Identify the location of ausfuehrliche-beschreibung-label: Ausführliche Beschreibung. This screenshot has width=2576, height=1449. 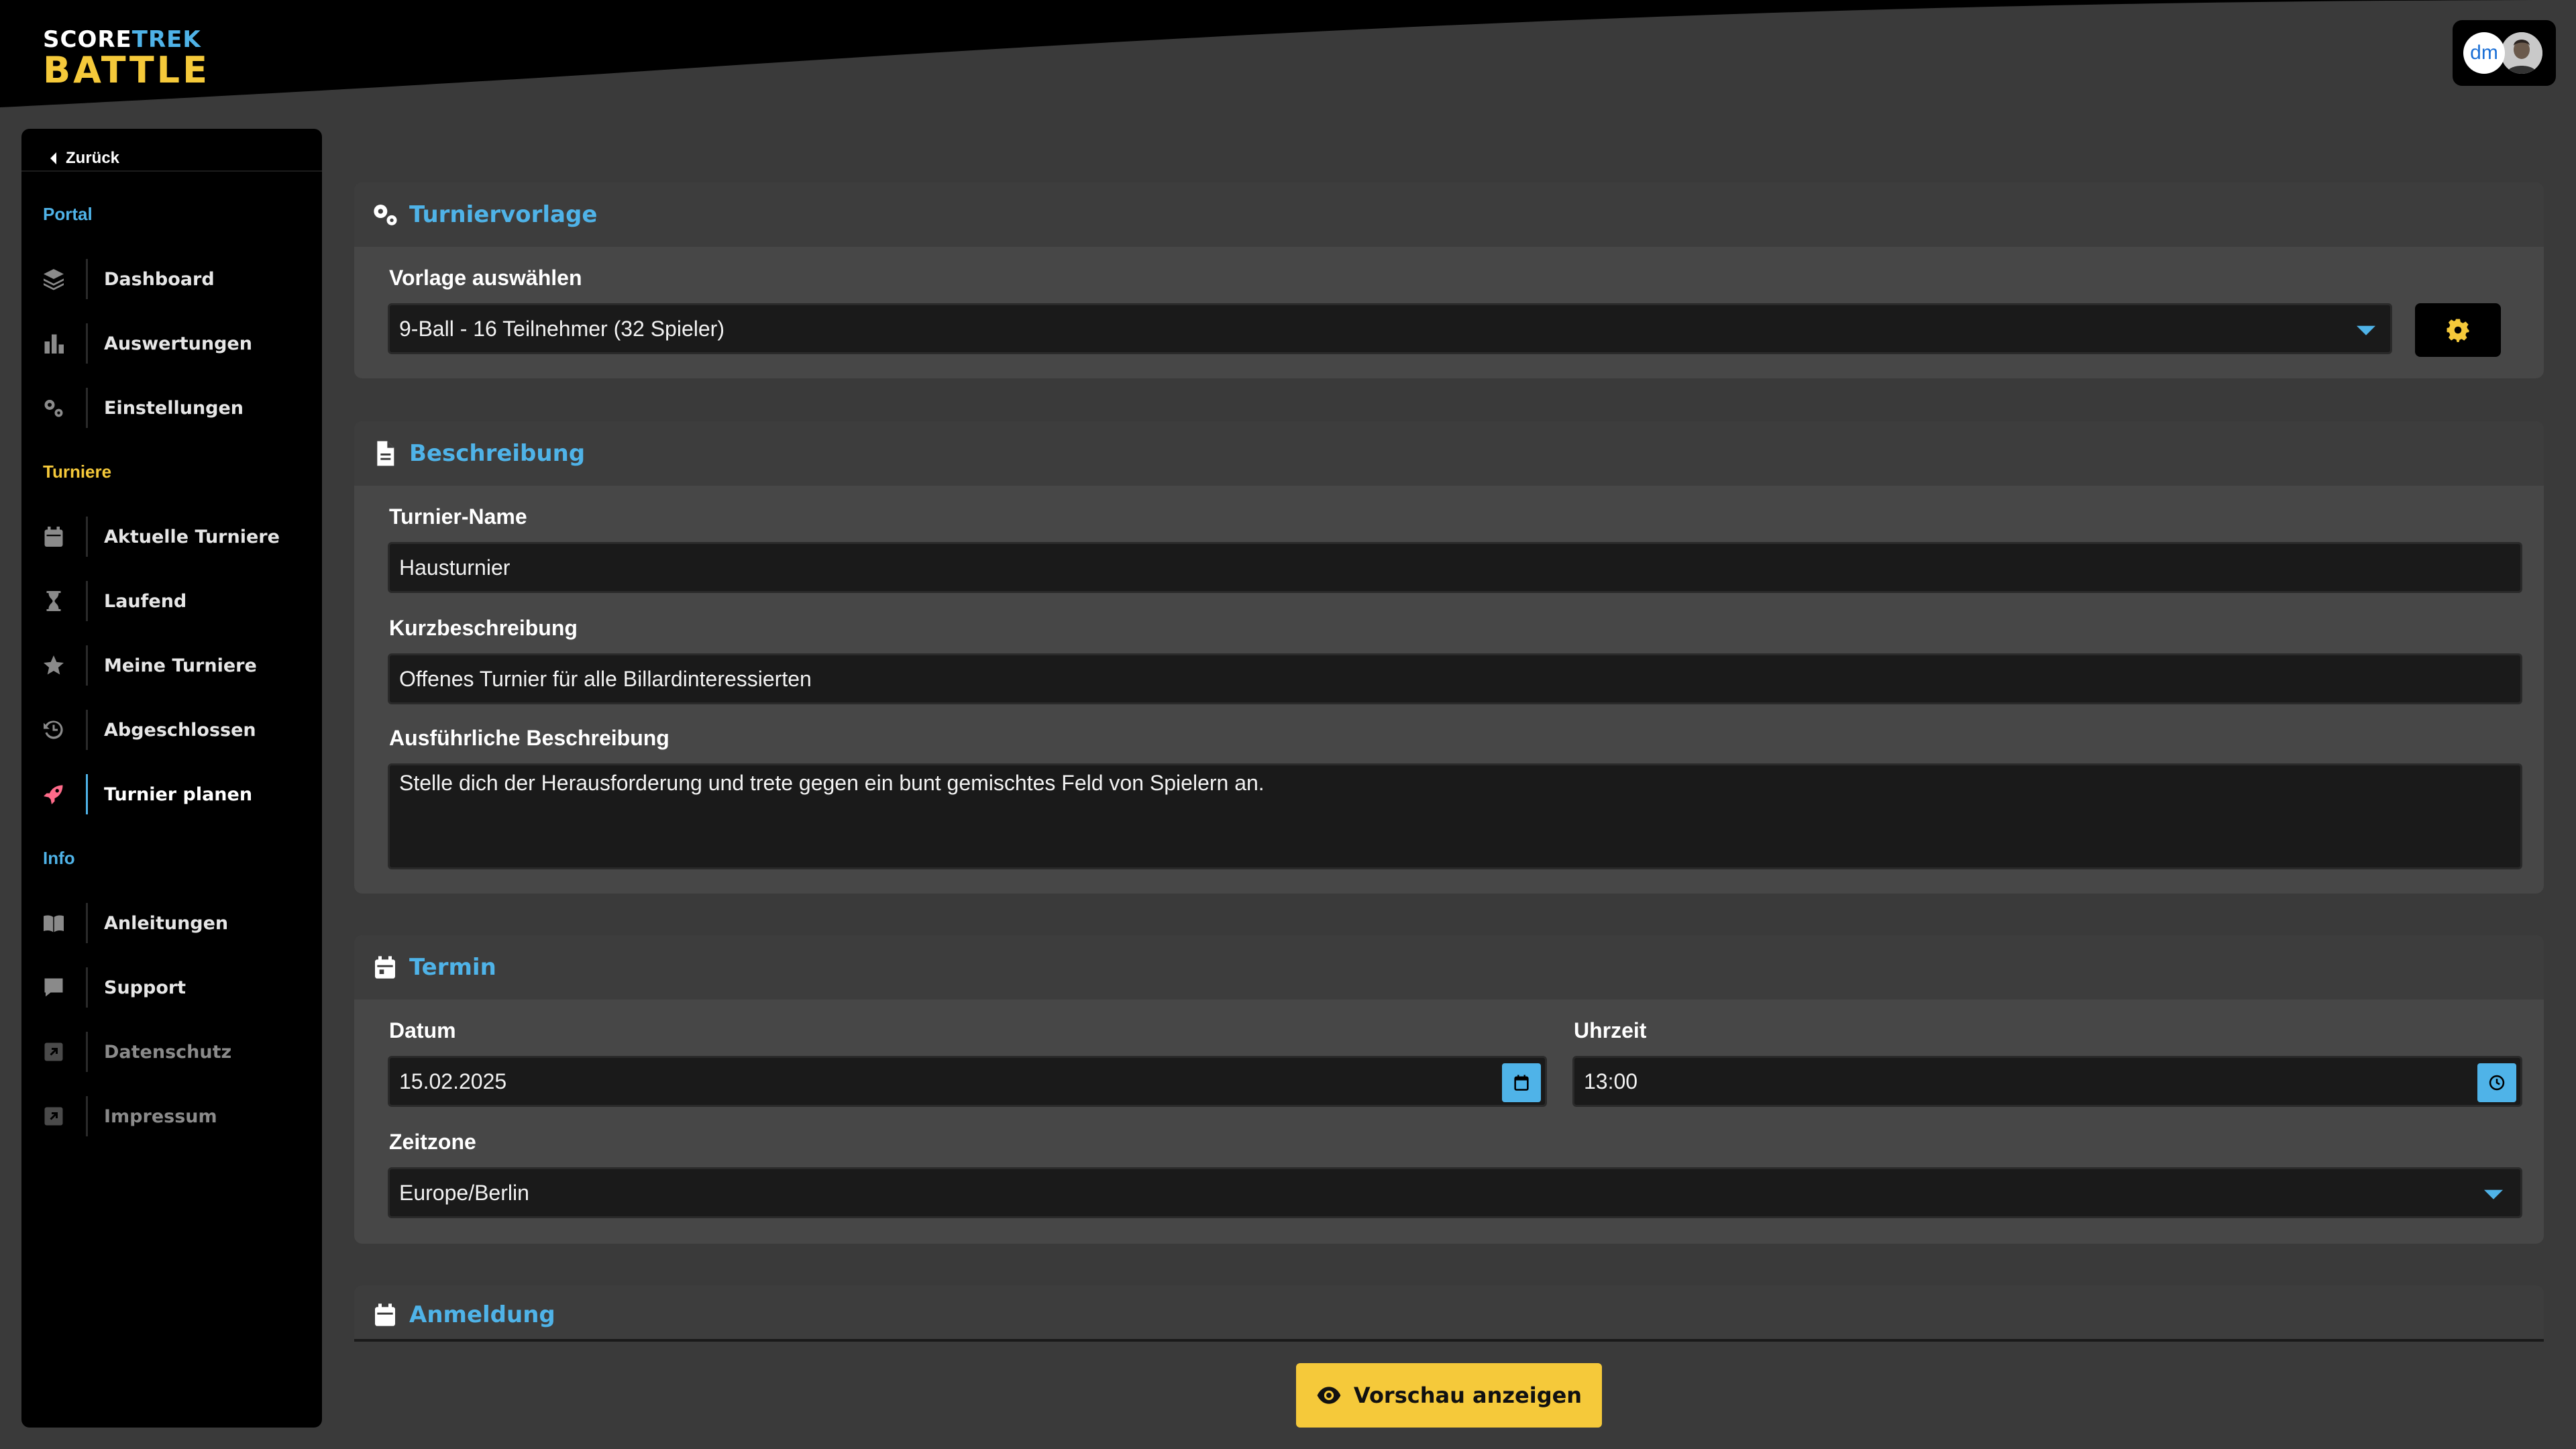
(529, 738).